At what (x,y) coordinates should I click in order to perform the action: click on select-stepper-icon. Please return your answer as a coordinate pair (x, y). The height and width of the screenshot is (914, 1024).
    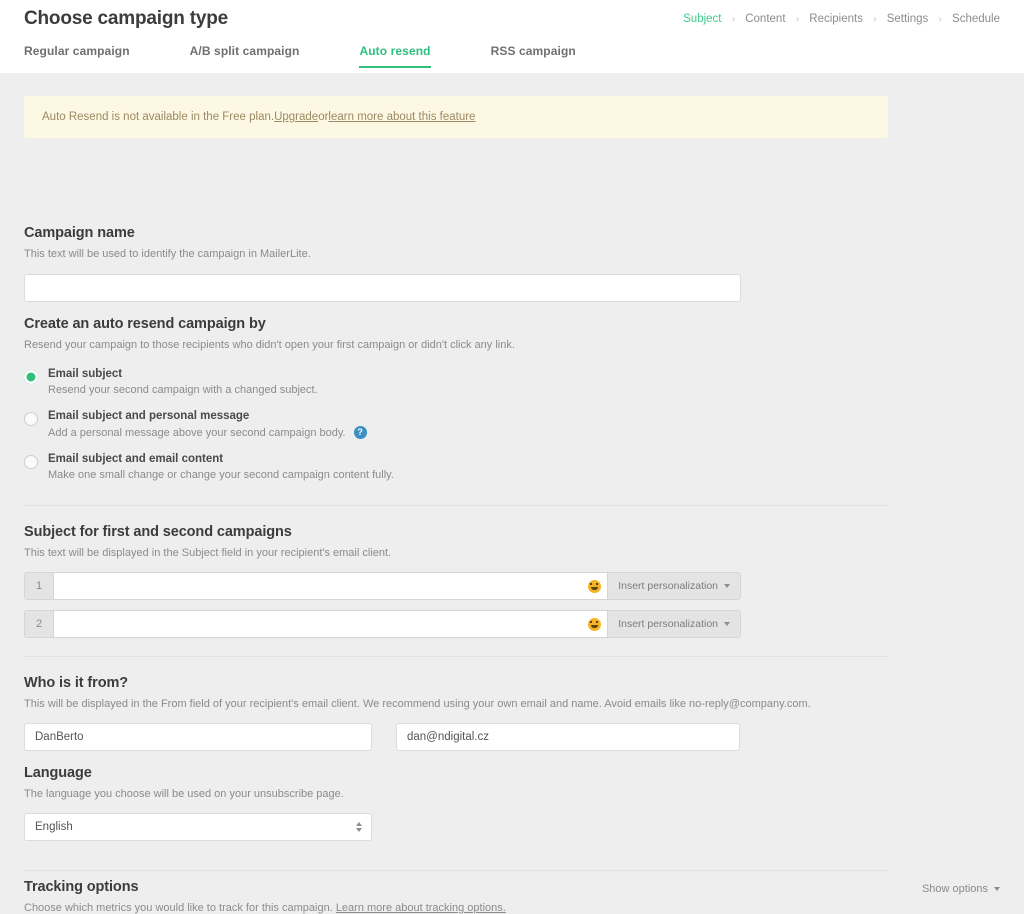
    Looking at the image, I should click on (359, 827).